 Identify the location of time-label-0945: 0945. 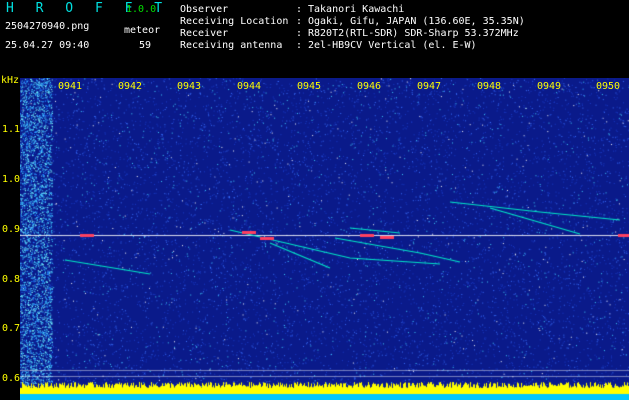
(309, 86).